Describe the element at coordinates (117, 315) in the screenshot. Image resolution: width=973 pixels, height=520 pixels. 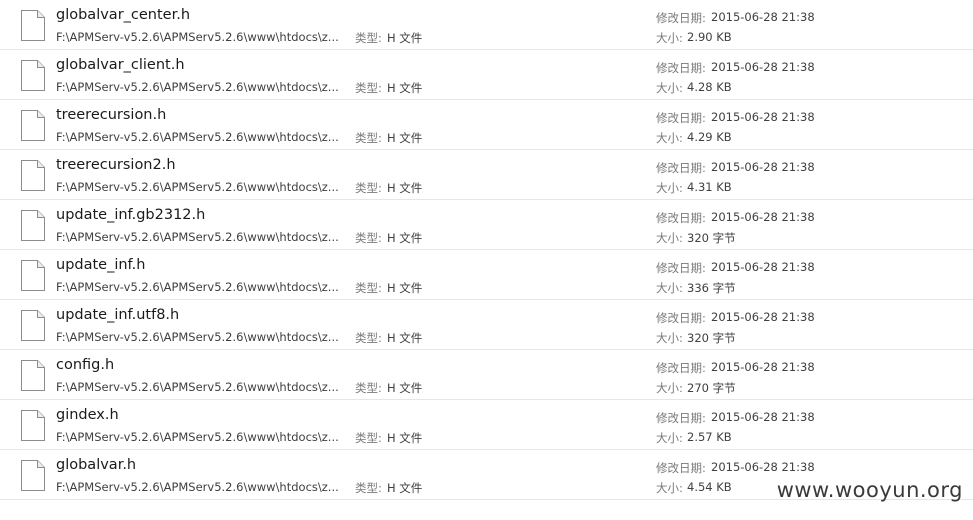
I see `file-name: update_inf.utf8.h` at that location.